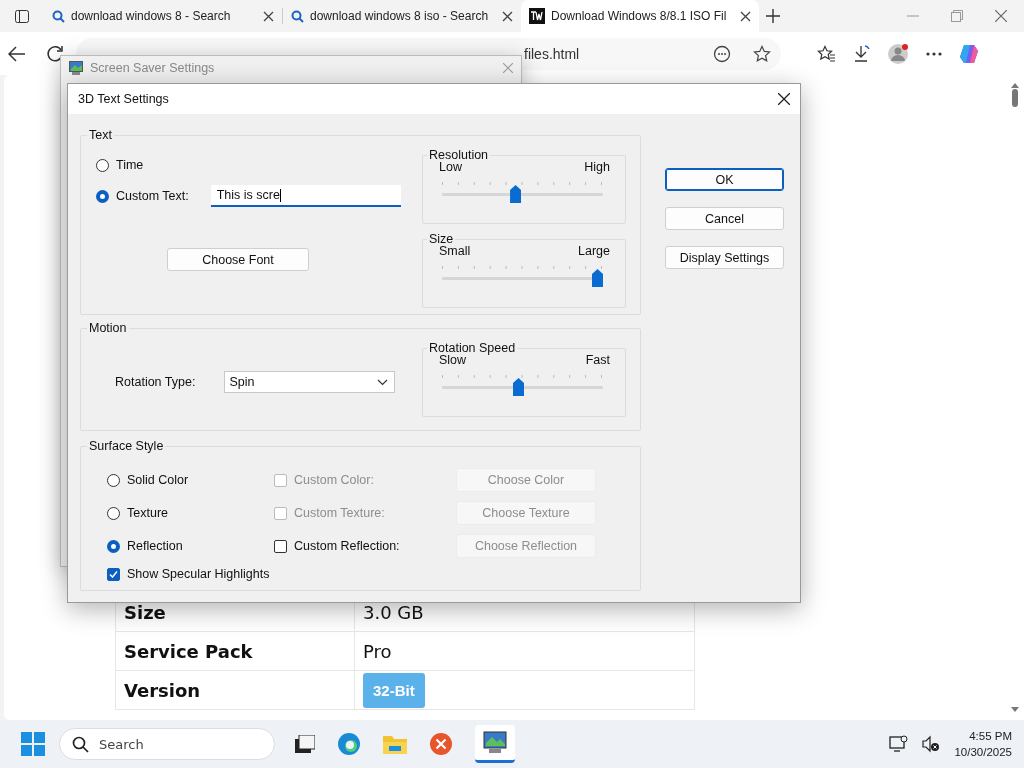  Describe the element at coordinates (1015, 710) in the screenshot. I see `scroll-down-icon` at that location.